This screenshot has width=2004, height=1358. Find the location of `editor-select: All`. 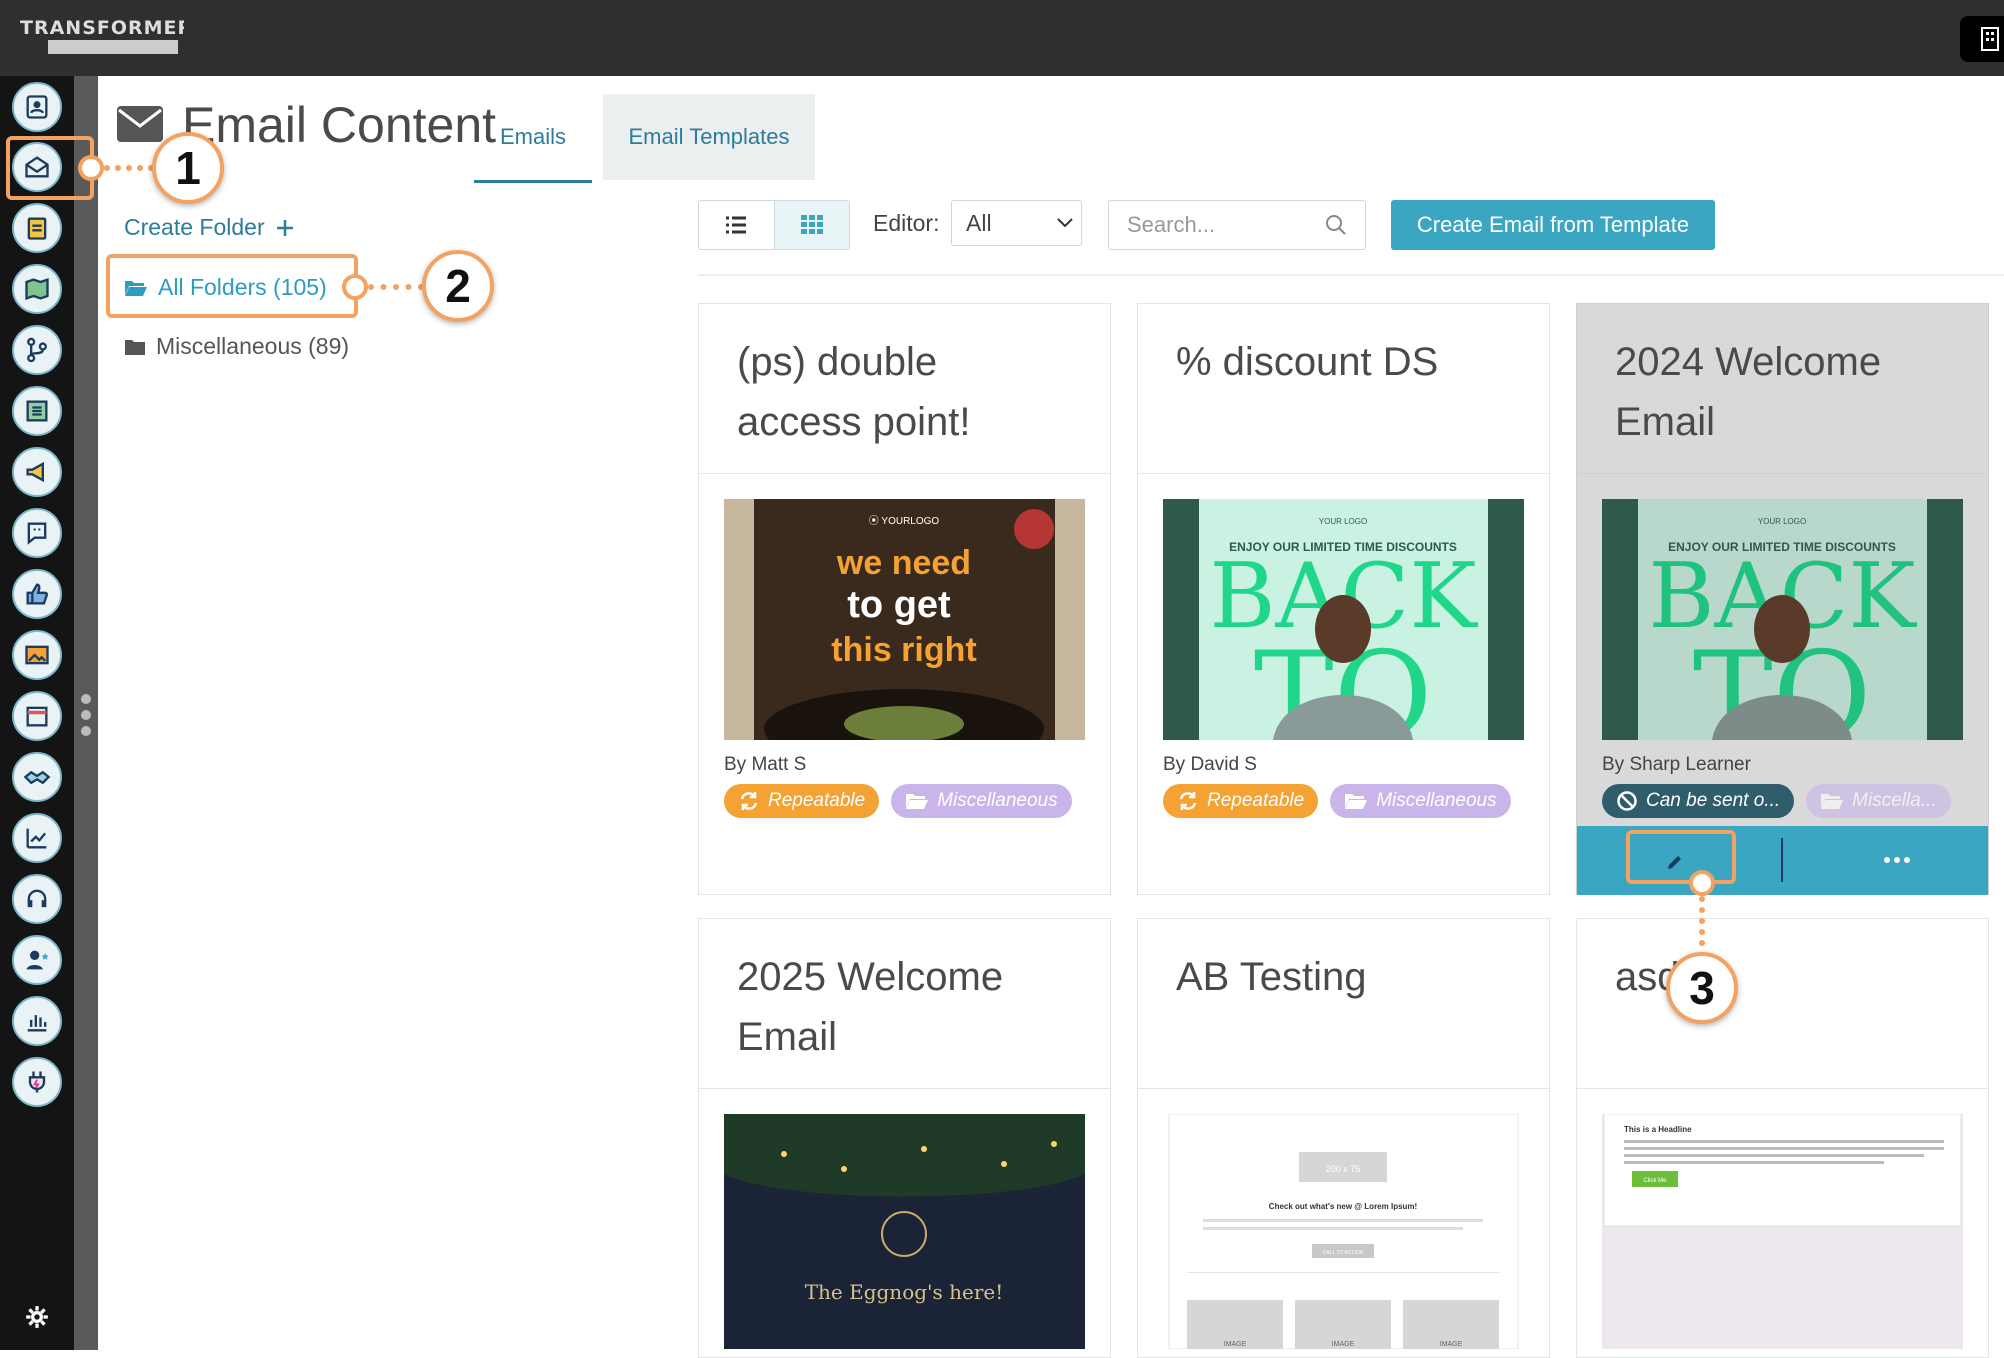

editor-select: All is located at coordinates (1016, 223).